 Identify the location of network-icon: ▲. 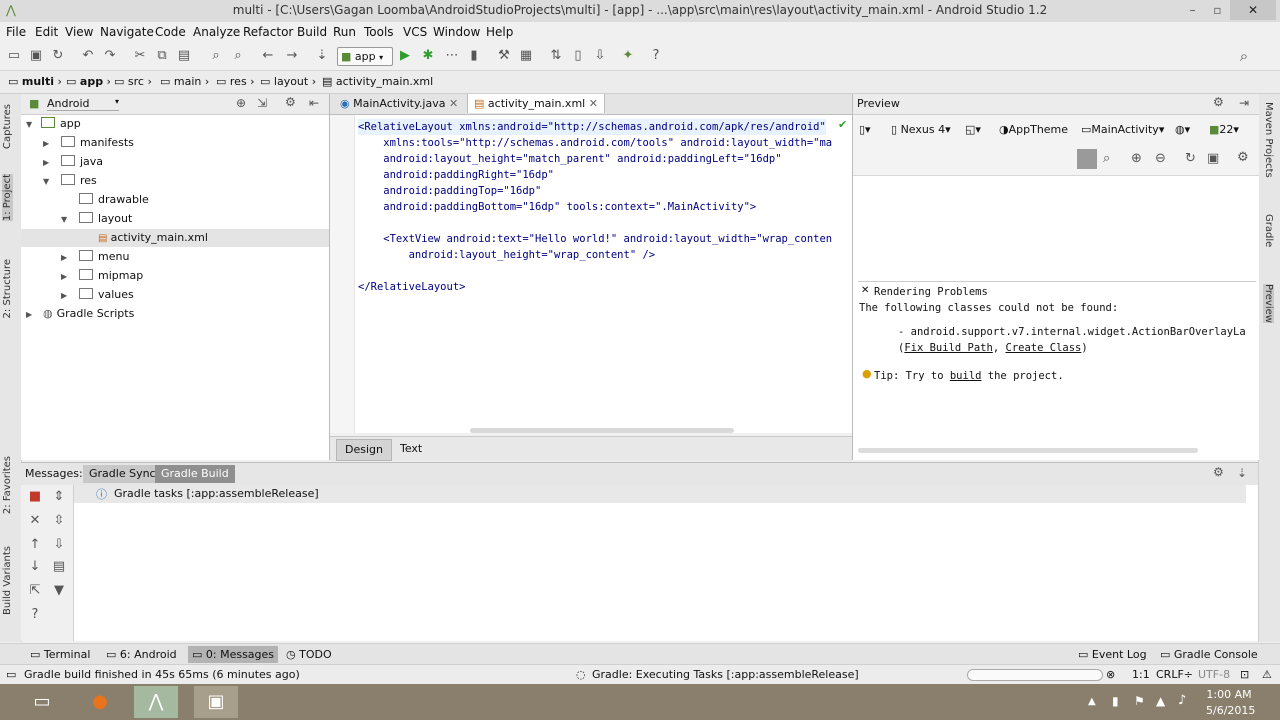
(1160, 701).